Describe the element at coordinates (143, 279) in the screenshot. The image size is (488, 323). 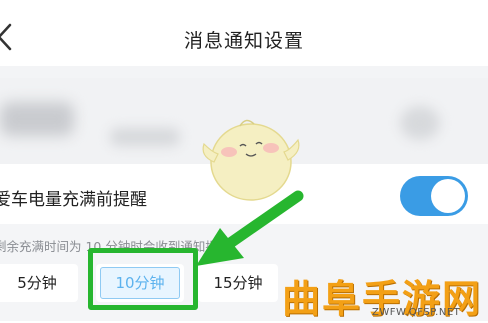
I see `highlight-box` at that location.